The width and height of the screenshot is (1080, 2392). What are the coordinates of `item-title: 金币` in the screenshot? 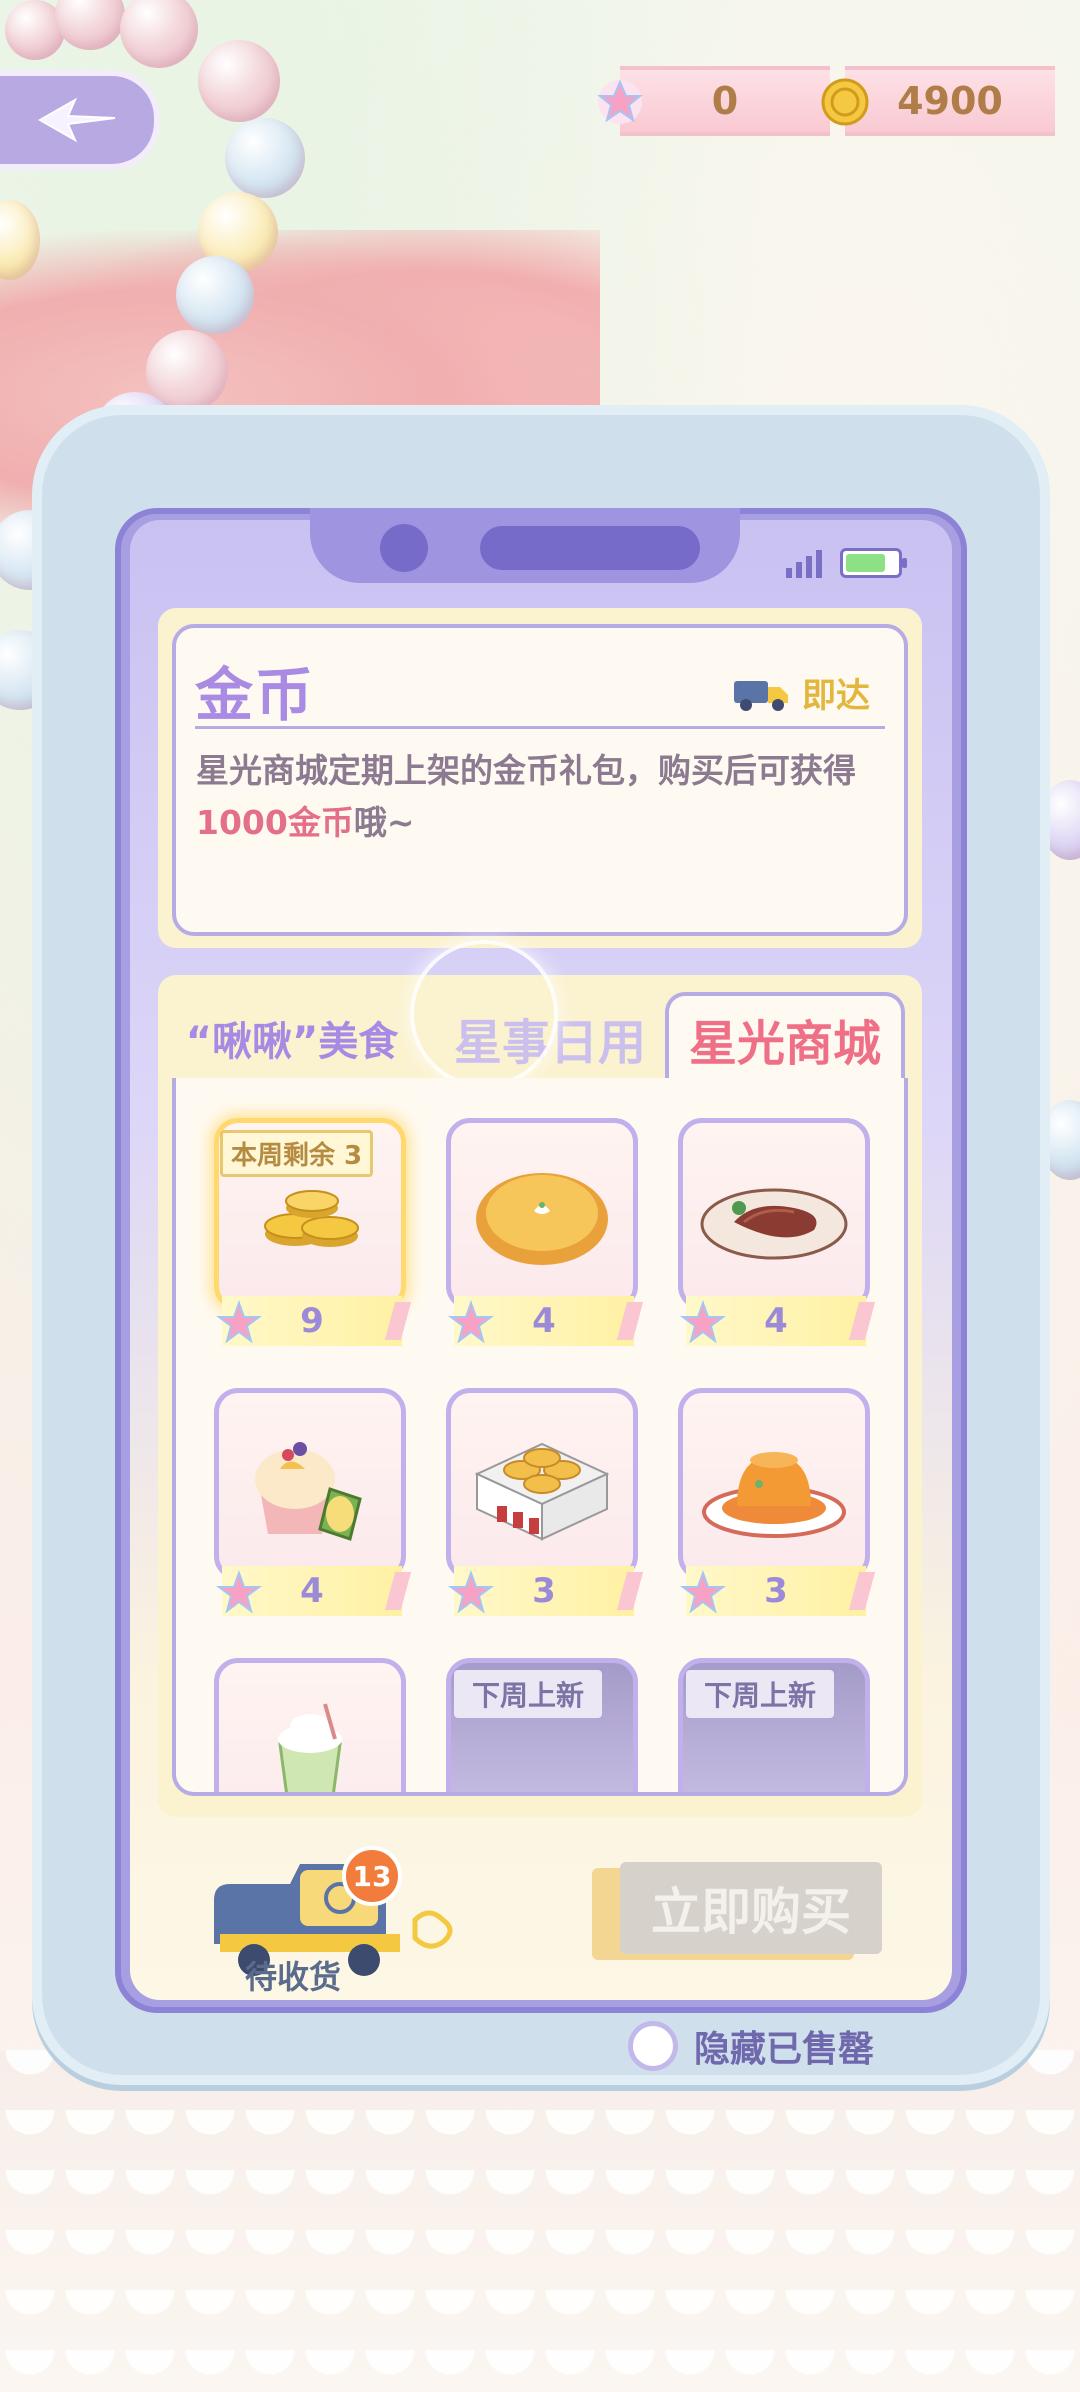 It's located at (255, 695).